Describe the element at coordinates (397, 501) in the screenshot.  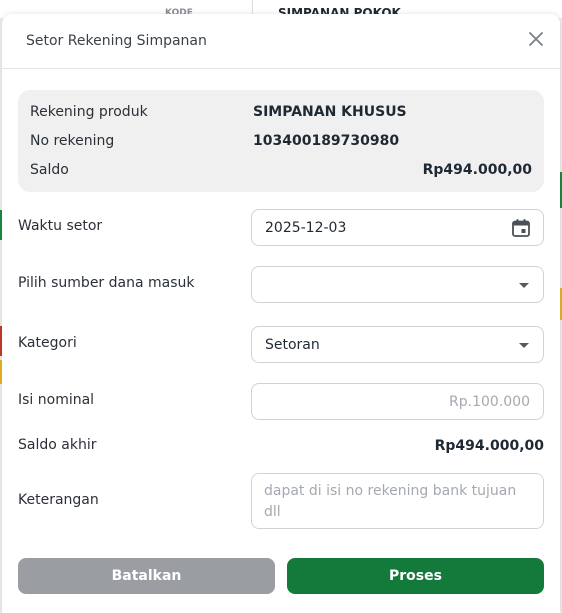
I see `notes-textarea` at that location.